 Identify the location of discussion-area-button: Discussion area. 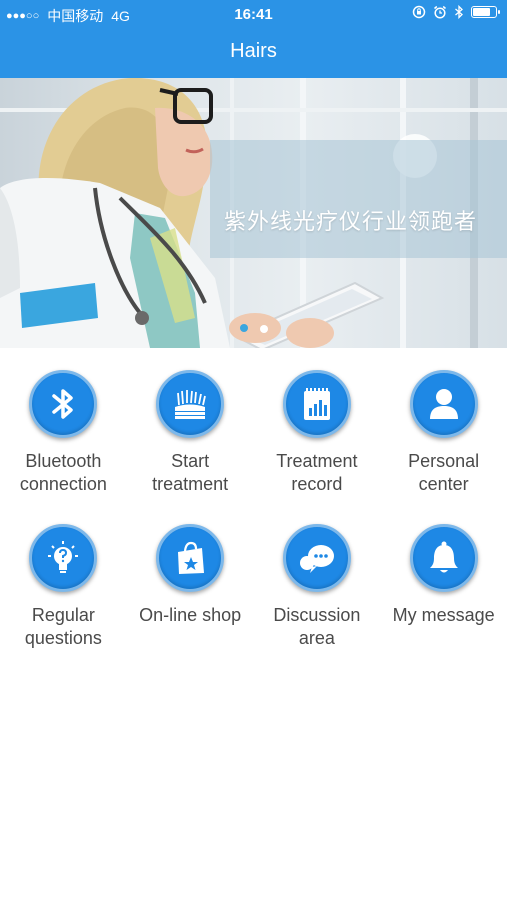
(317, 587).